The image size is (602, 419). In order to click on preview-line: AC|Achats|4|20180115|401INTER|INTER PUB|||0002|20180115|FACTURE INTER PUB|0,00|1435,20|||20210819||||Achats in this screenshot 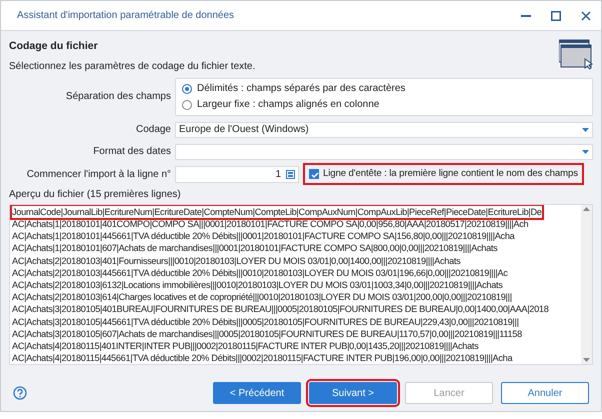, I will do `click(245, 346)`.